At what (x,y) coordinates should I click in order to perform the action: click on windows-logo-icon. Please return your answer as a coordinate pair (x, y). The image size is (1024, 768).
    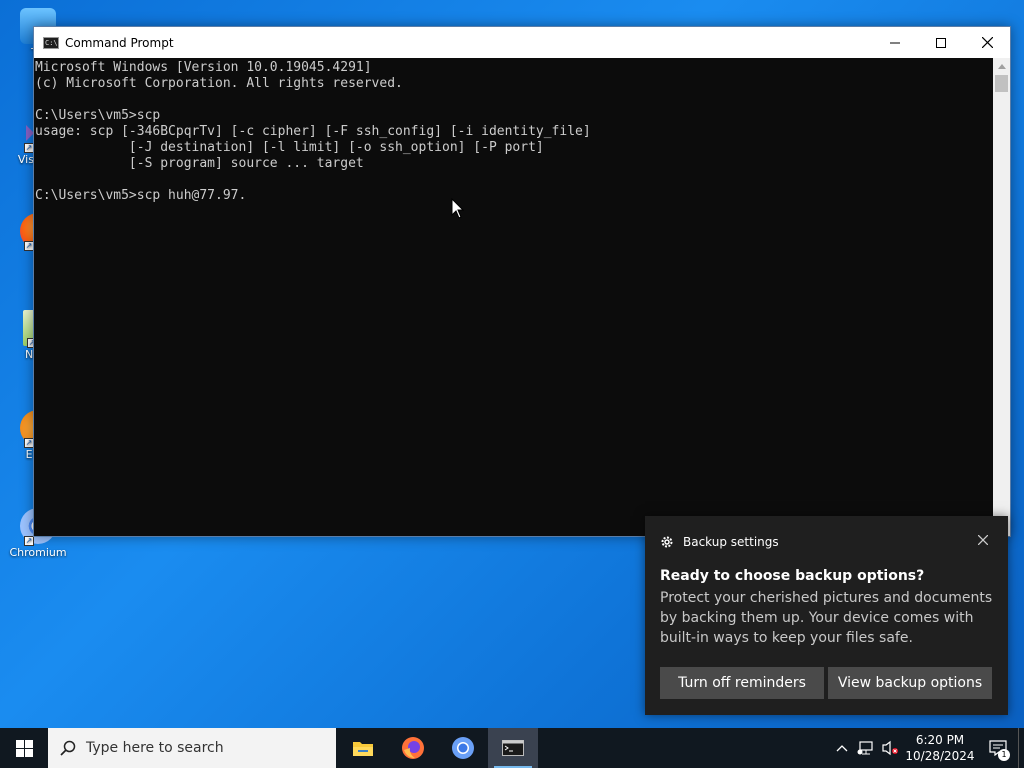
    Looking at the image, I should click on (24, 748).